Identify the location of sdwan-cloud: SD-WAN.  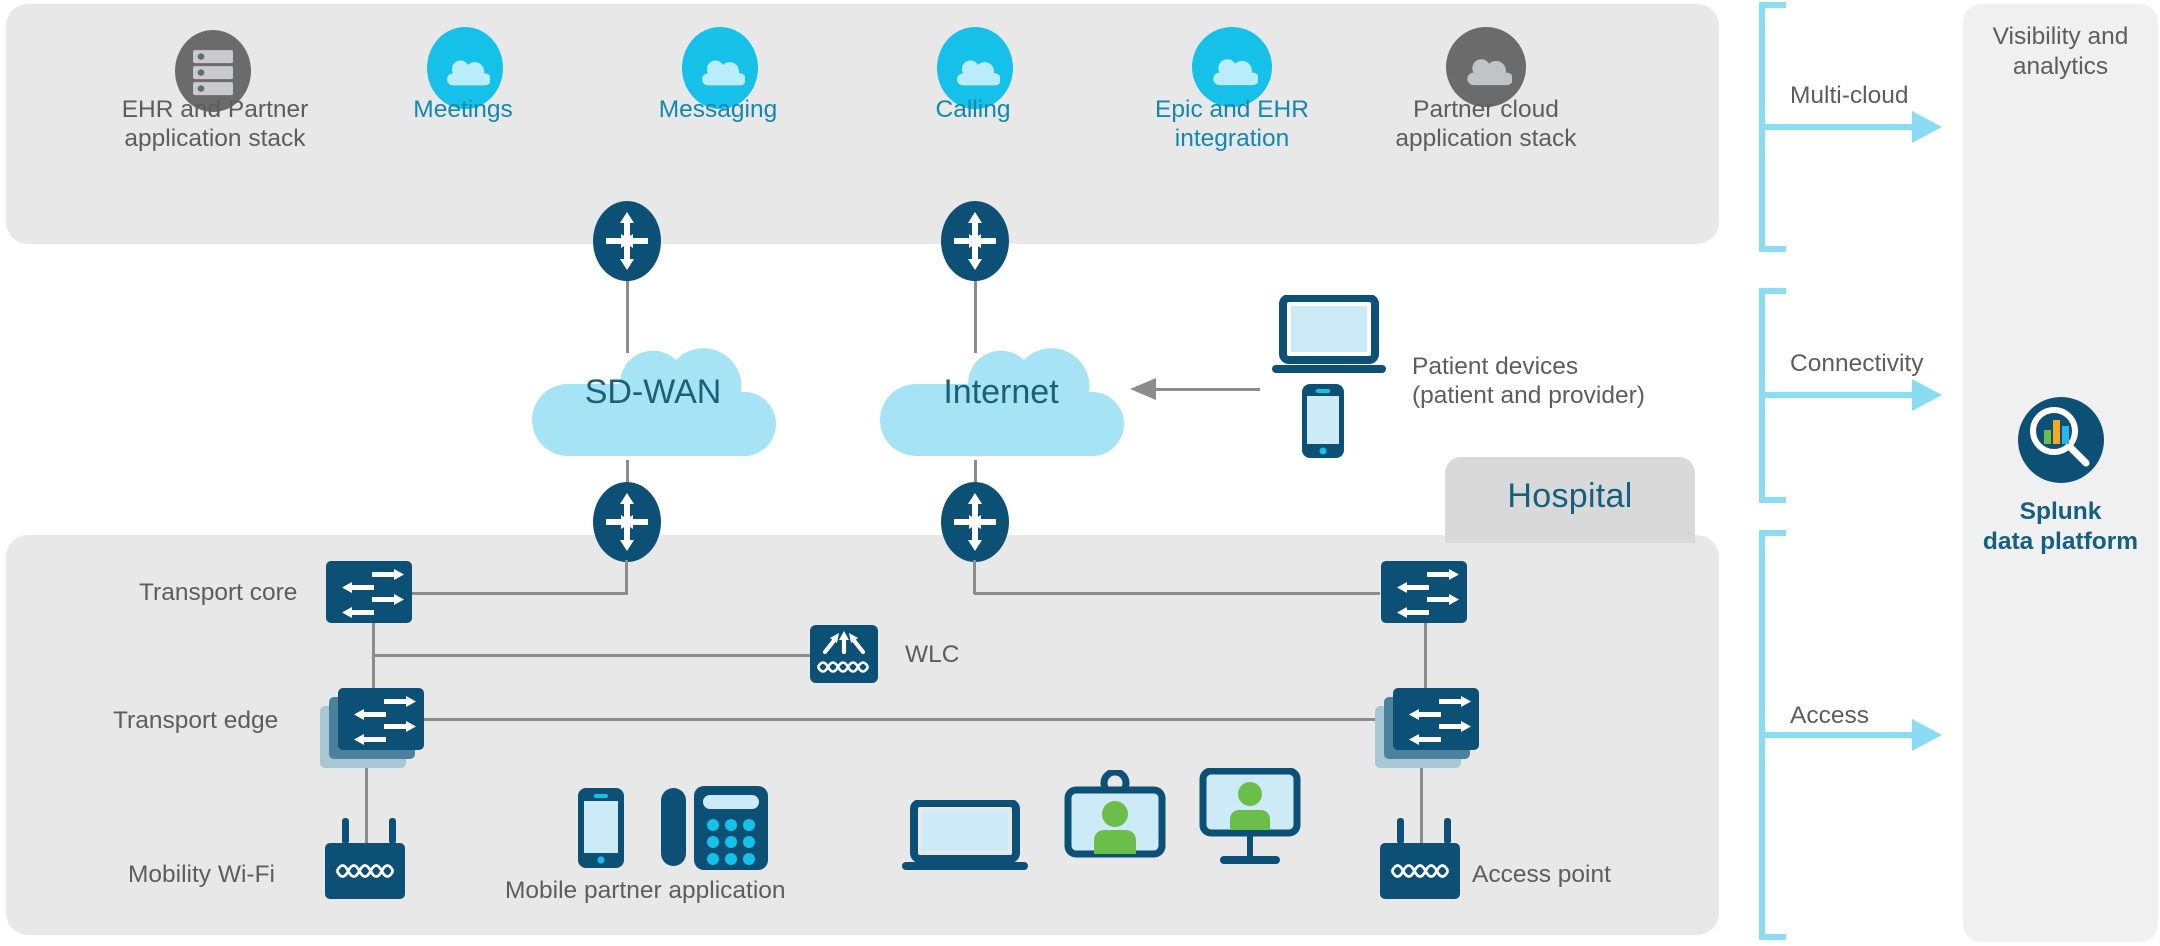
(653, 388).